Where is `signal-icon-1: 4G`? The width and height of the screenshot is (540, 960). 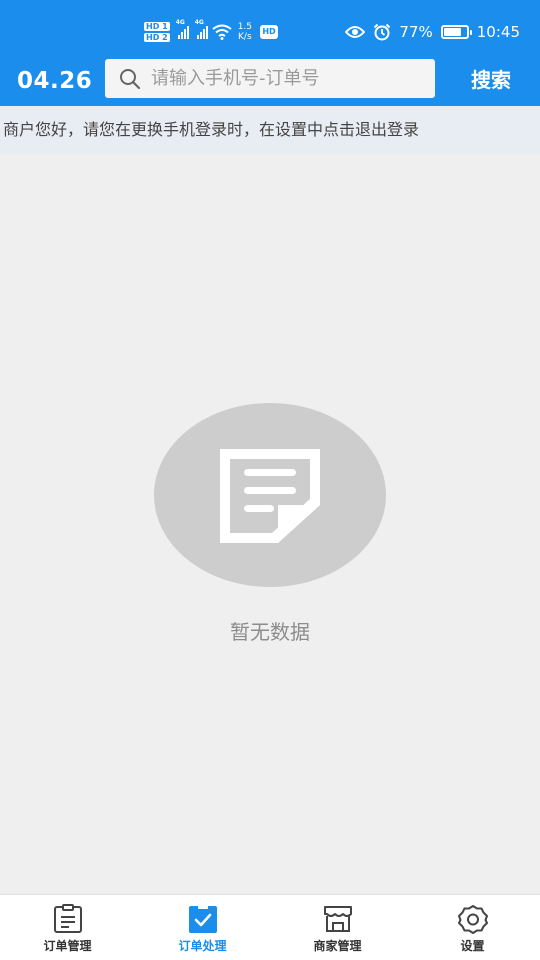
signal-icon-1: 4G is located at coordinates (182, 29).